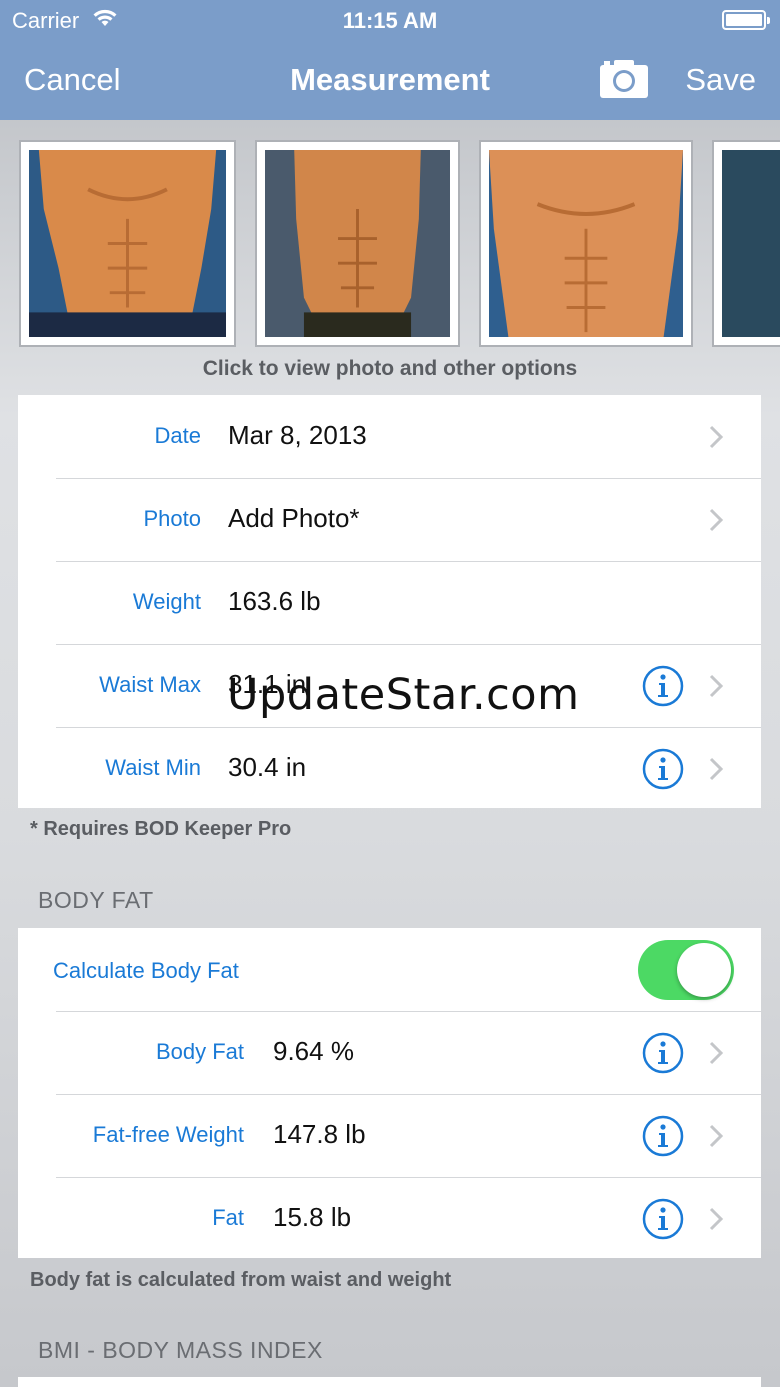 The width and height of the screenshot is (780, 1387). I want to click on waist-min-label: Waist Min, so click(153, 767).